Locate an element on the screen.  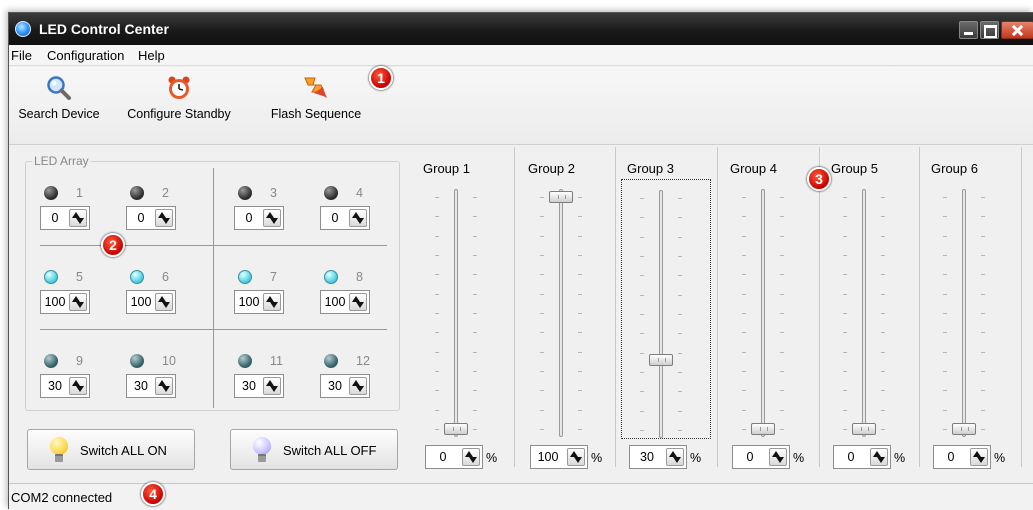
percent-unit: % is located at coordinates (900, 458).